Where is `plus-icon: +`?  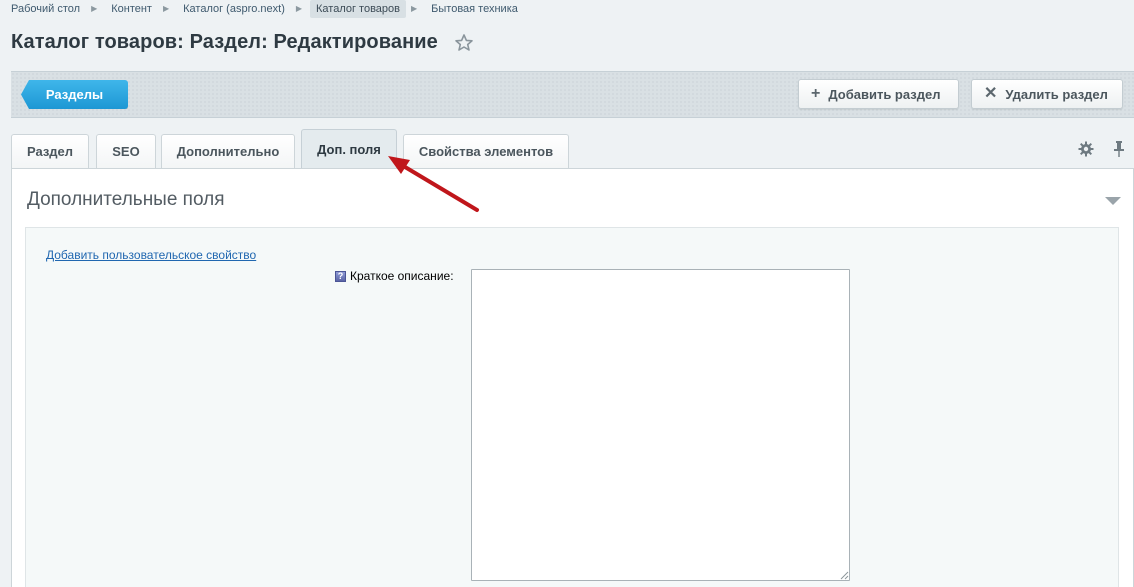 plus-icon: + is located at coordinates (816, 93).